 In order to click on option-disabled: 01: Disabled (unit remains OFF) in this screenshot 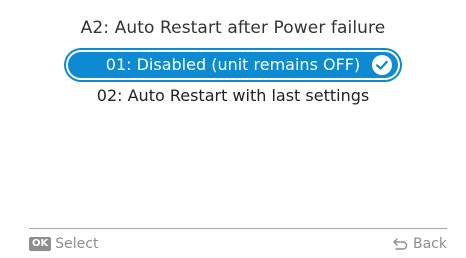, I will do `click(233, 65)`.